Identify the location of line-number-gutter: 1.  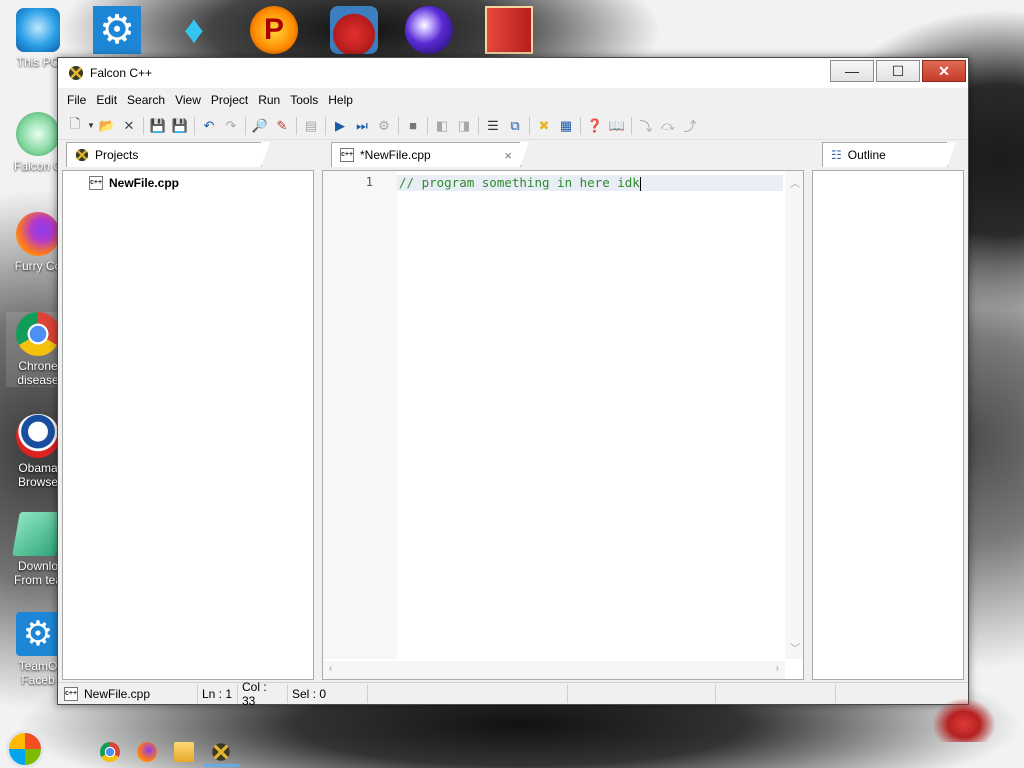
(360, 415).